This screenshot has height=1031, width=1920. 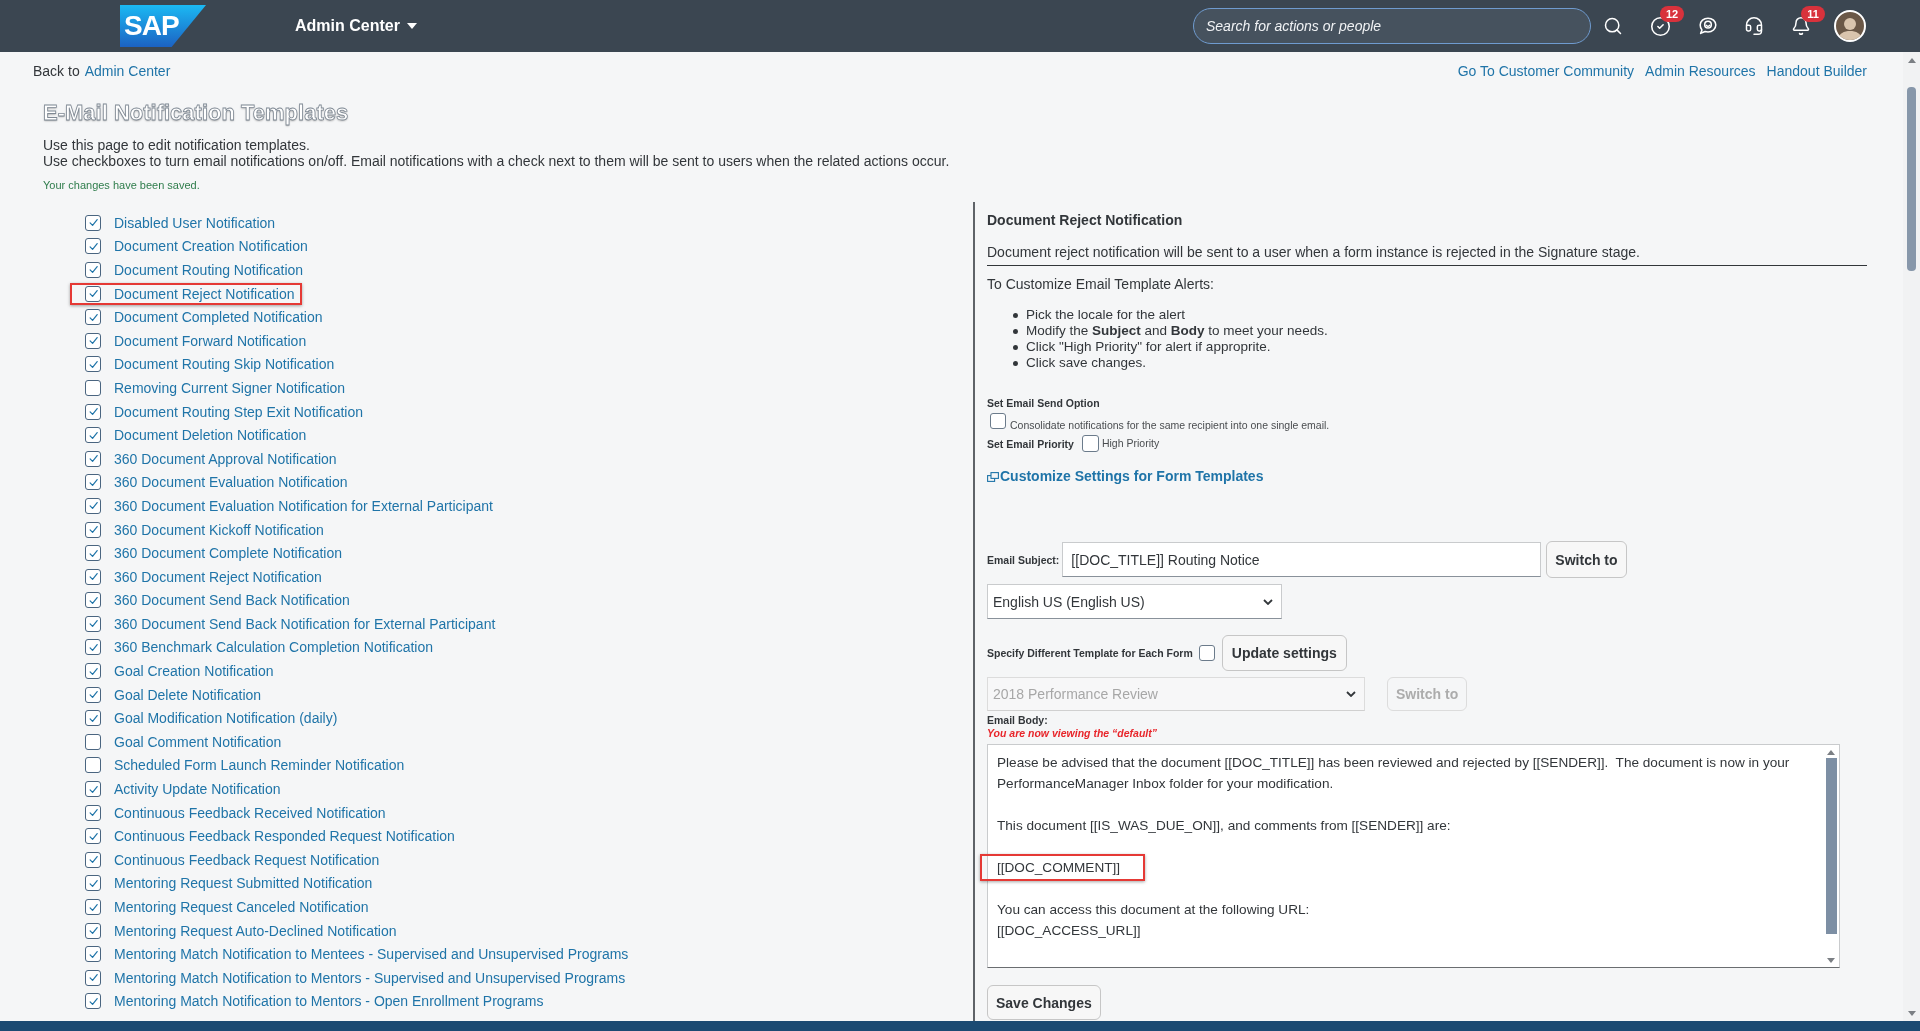 What do you see at coordinates (218, 576) in the screenshot?
I see `notification-link: 360 Document Reject Notification` at bounding box center [218, 576].